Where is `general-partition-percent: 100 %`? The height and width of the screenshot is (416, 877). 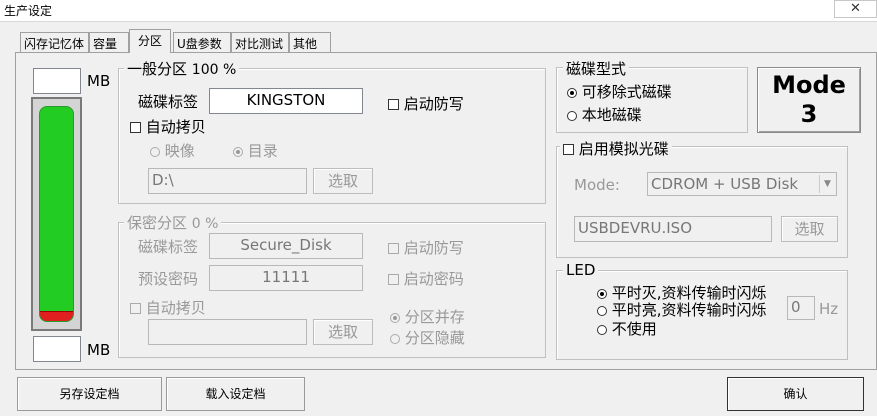
general-partition-percent: 100 % is located at coordinates (214, 70).